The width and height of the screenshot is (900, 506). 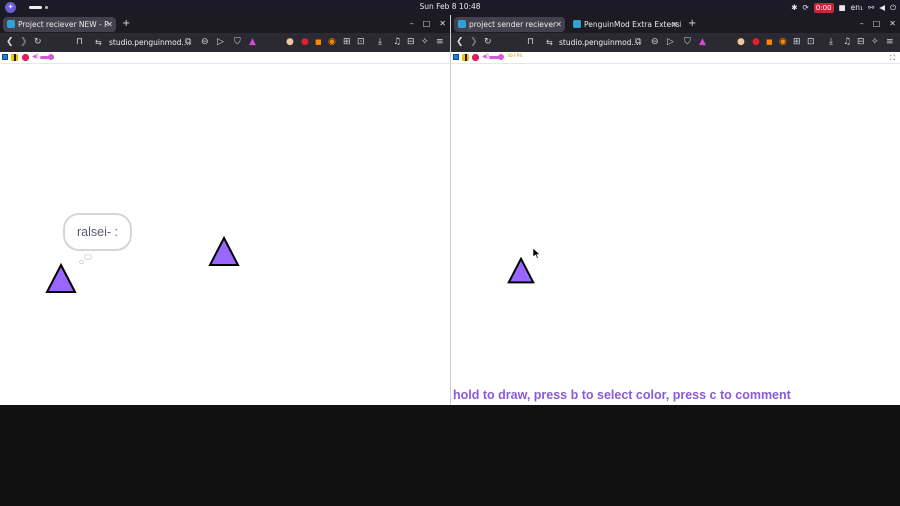 I want to click on stop-record-icon: ■, so click(x=842, y=7).